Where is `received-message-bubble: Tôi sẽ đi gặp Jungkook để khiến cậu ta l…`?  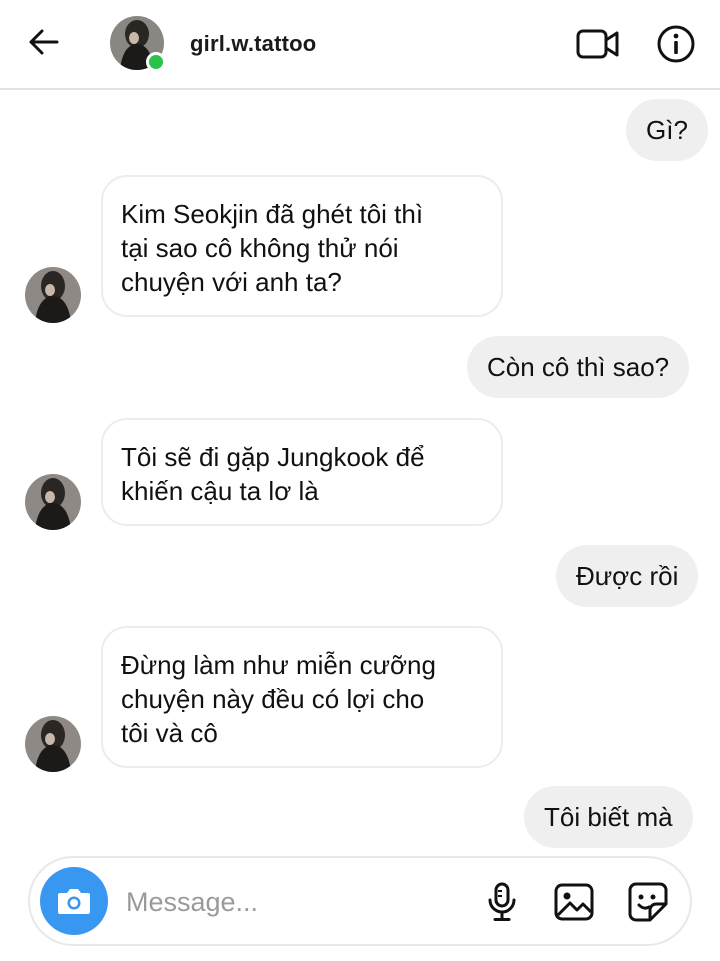 received-message-bubble: Tôi sẽ đi gặp Jungkook để khiến cậu ta l… is located at coordinates (302, 472).